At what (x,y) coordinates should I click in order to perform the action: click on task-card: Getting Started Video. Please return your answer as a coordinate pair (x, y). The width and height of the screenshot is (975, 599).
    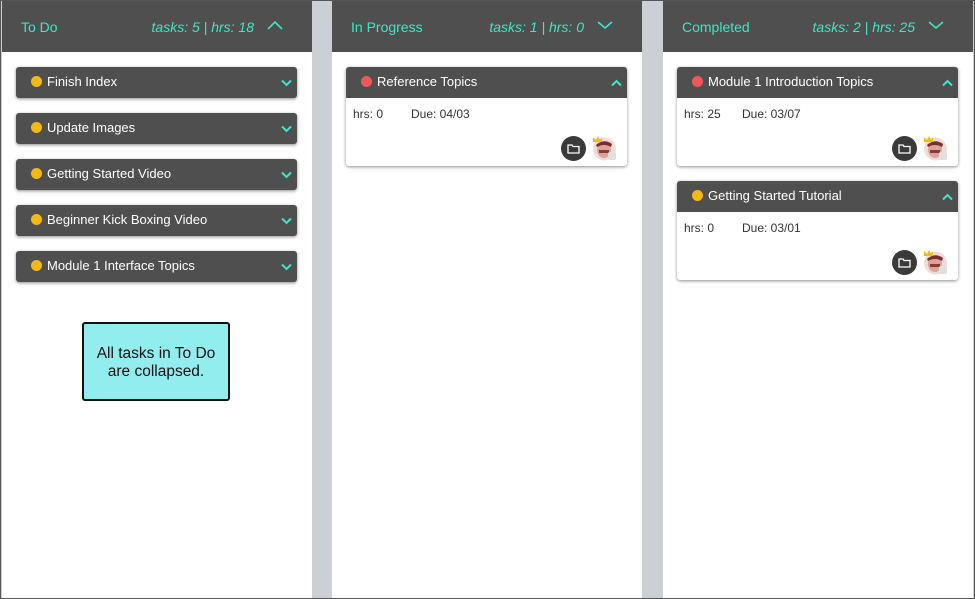
    Looking at the image, I should click on (156, 174).